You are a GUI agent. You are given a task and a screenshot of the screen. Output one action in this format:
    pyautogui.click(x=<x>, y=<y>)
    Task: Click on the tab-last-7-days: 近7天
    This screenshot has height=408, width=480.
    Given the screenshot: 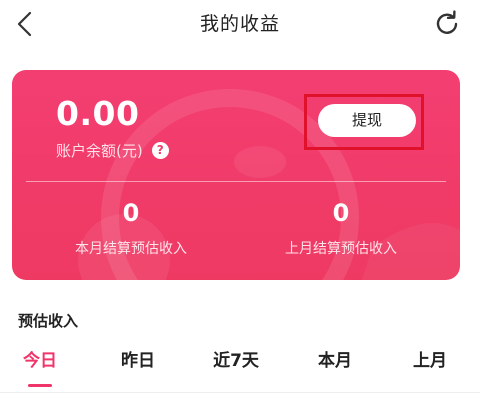 What is the action you would take?
    pyautogui.click(x=236, y=361)
    